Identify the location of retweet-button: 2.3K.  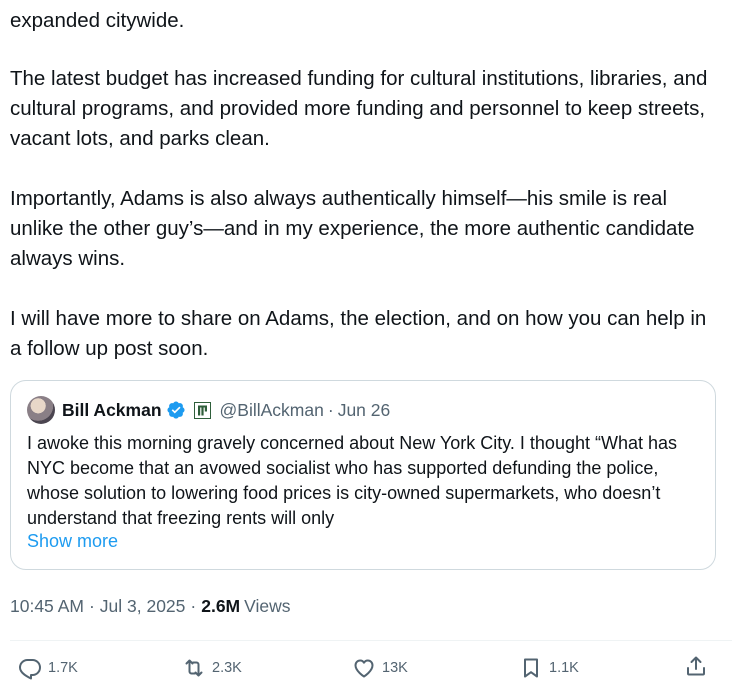
(212, 668).